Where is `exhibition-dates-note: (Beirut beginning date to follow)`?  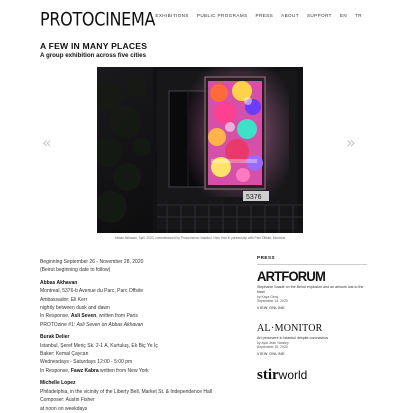 exhibition-dates-note: (Beirut beginning date to follow) is located at coordinates (75, 270).